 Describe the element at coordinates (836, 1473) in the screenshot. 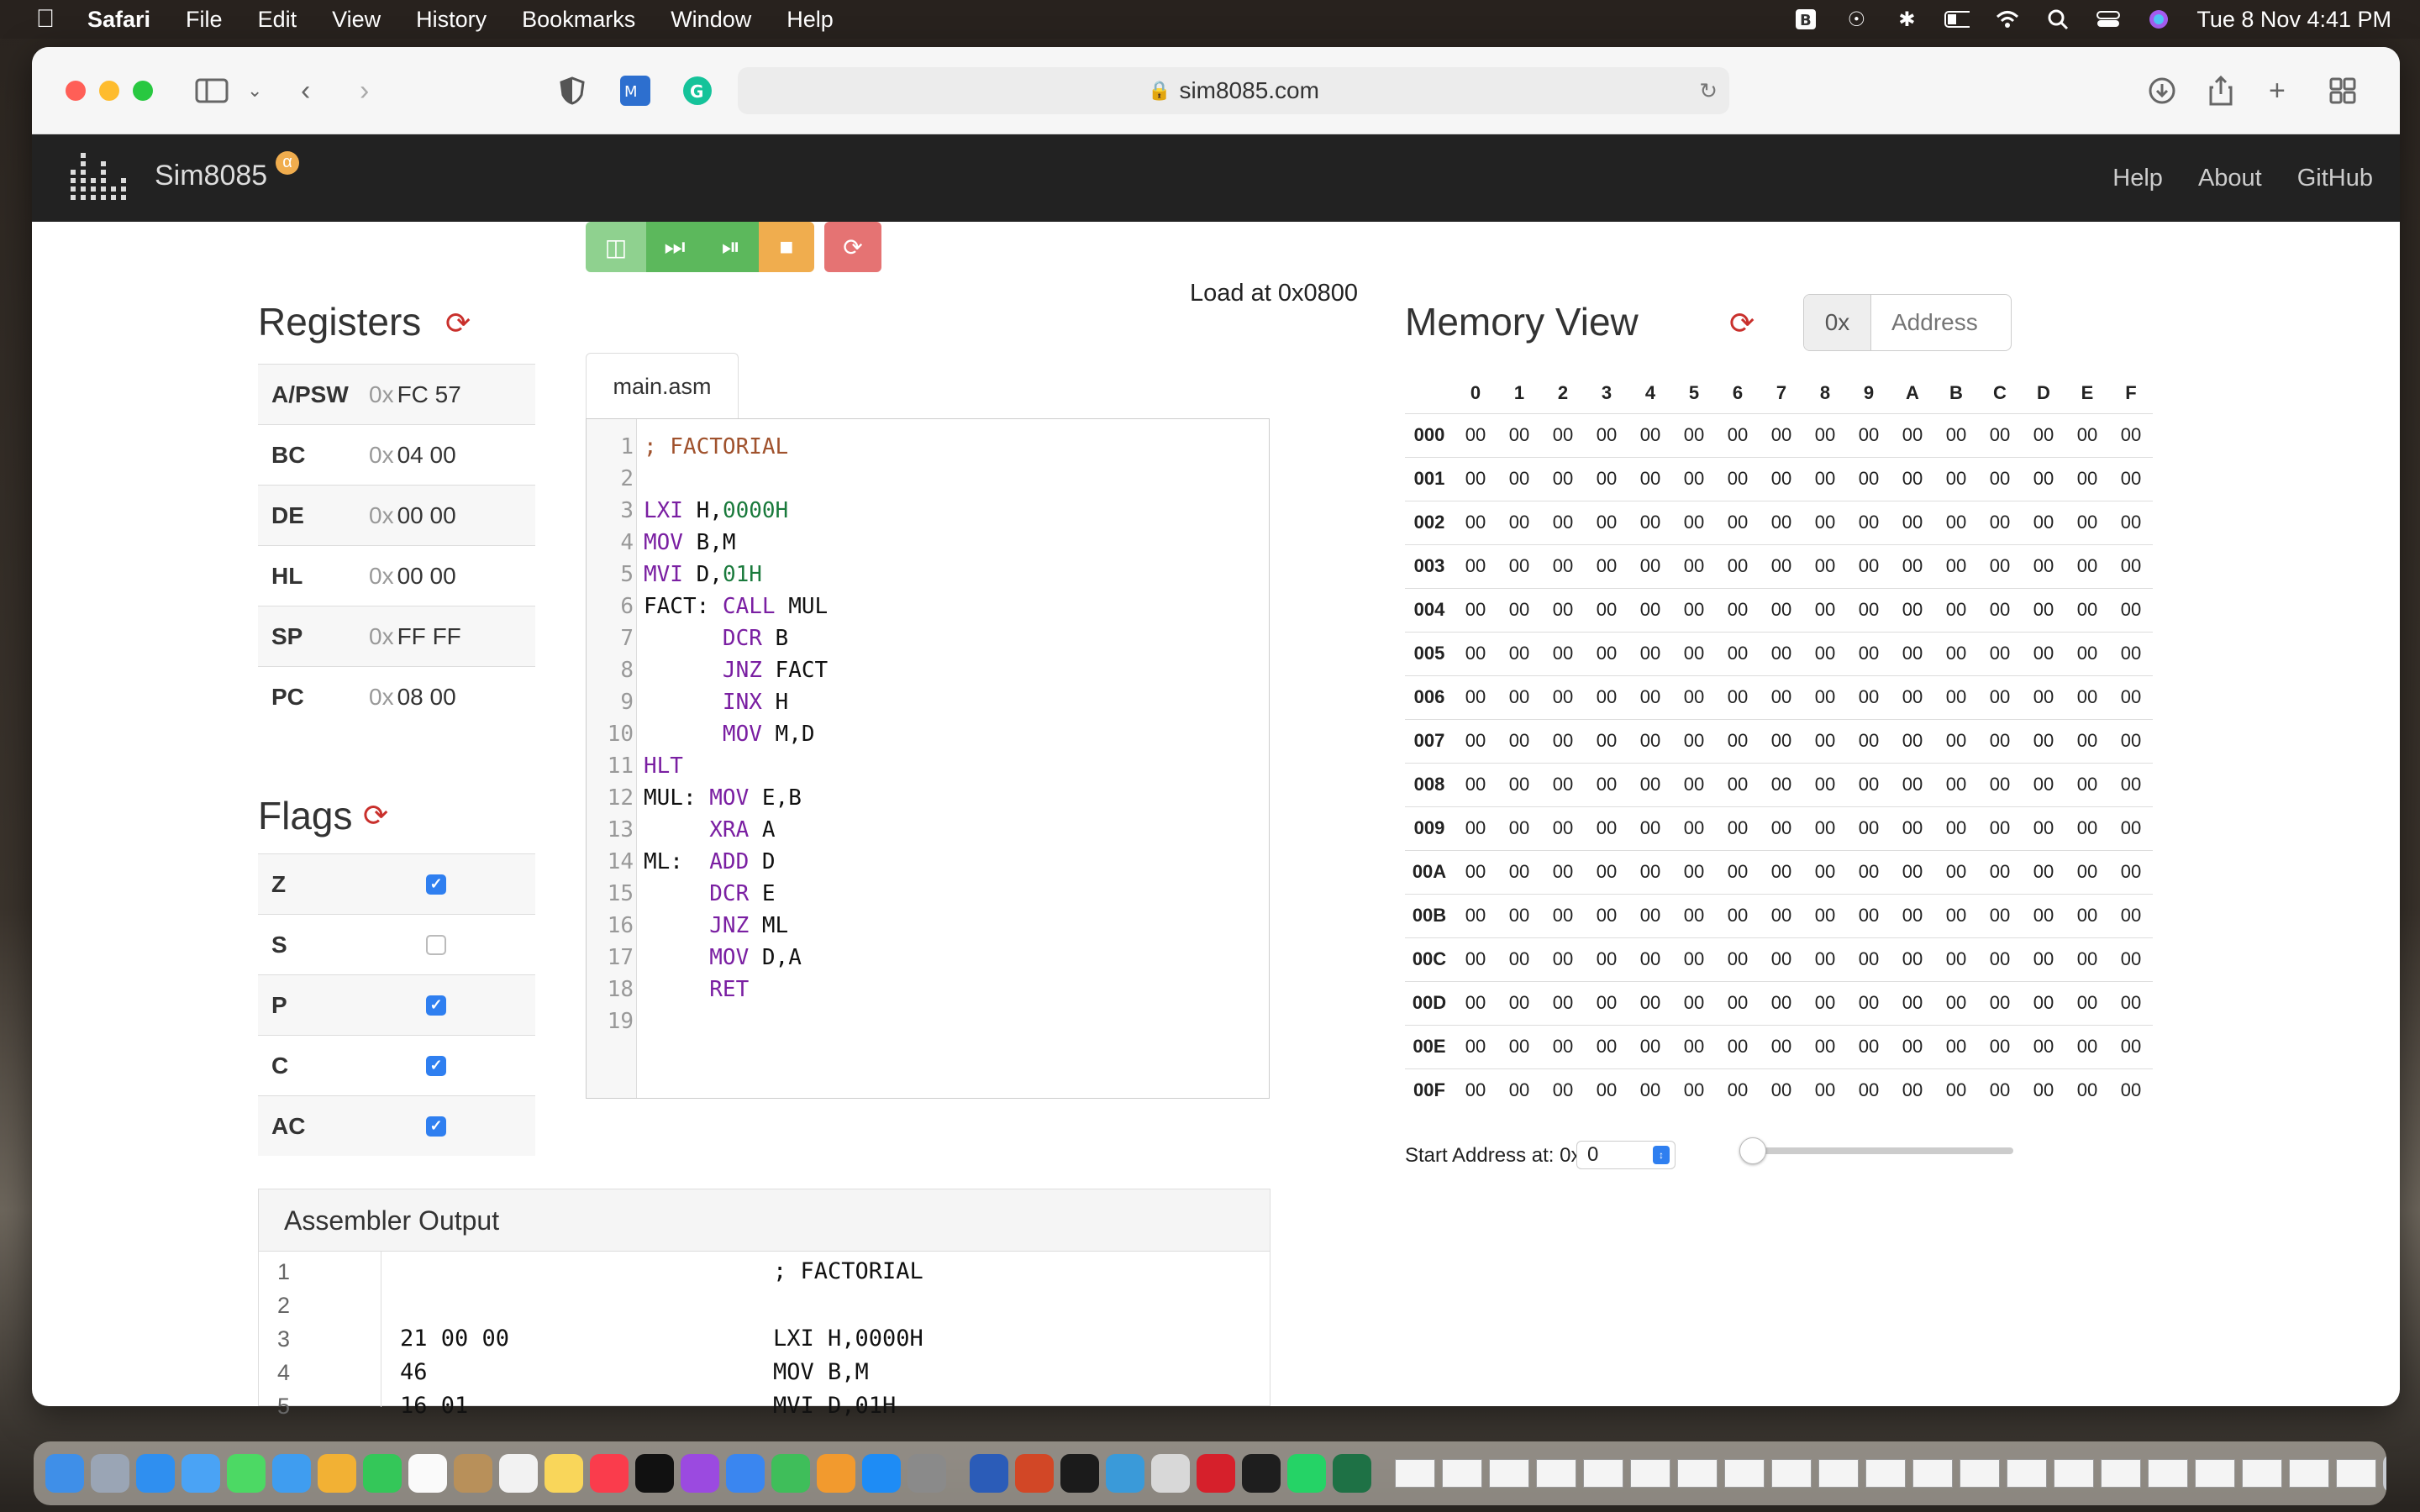

I see `pages-icon` at that location.